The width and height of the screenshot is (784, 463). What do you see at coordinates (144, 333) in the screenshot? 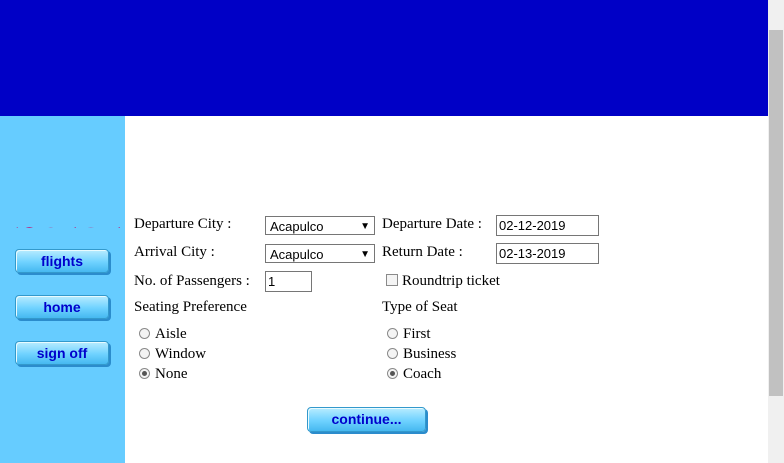
I see `seating-aisle-radio` at bounding box center [144, 333].